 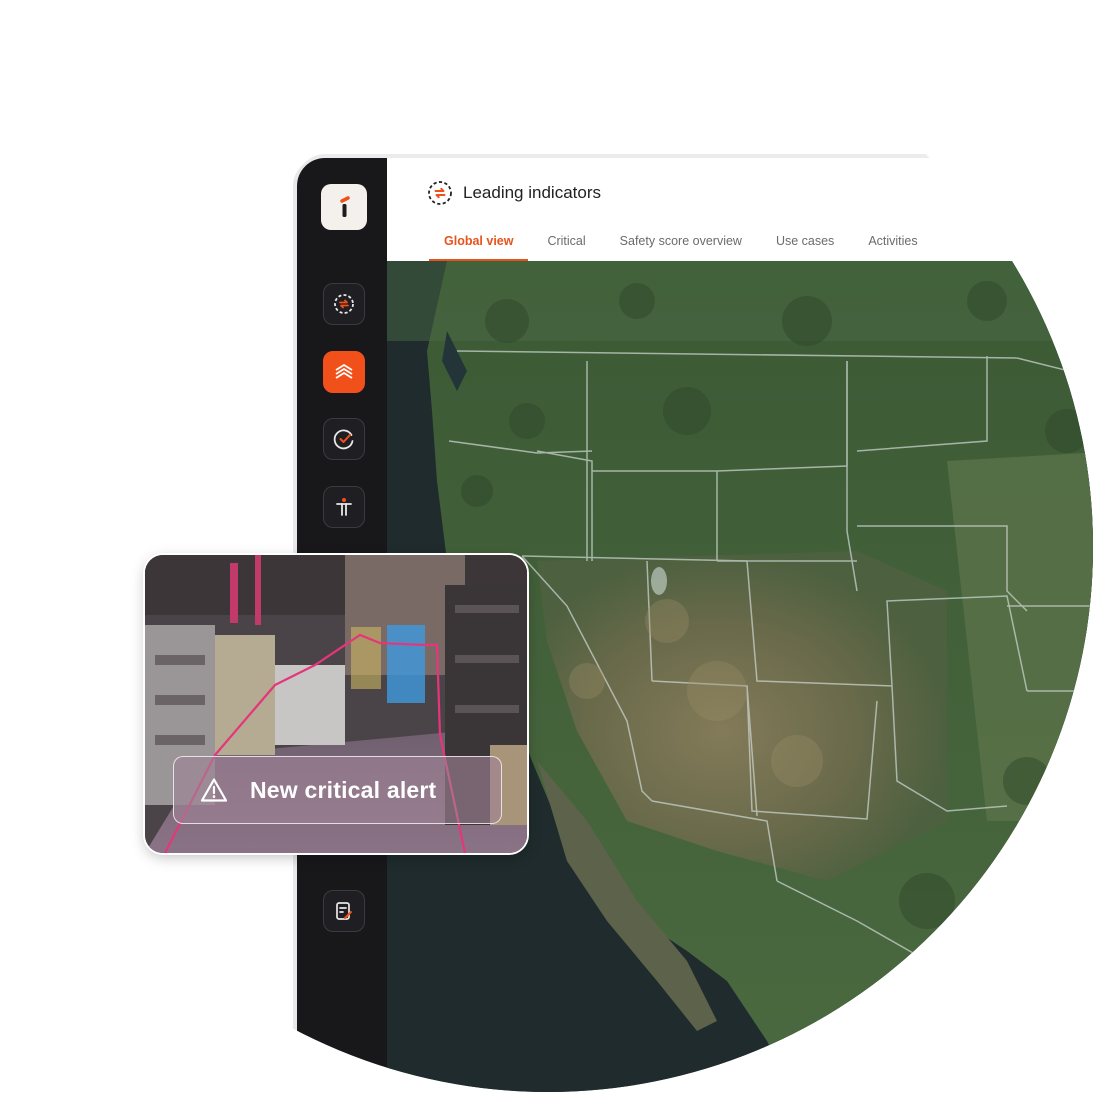 I want to click on leading-indicators-title-icon, so click(x=440, y=193).